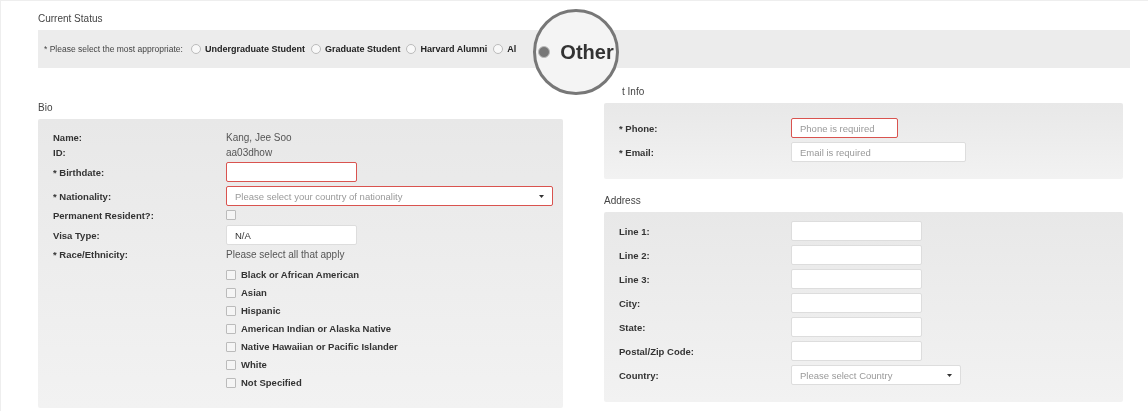 The height and width of the screenshot is (411, 1148). What do you see at coordinates (389, 196) in the screenshot?
I see `select-dropdown: Please select your country of nationality` at bounding box center [389, 196].